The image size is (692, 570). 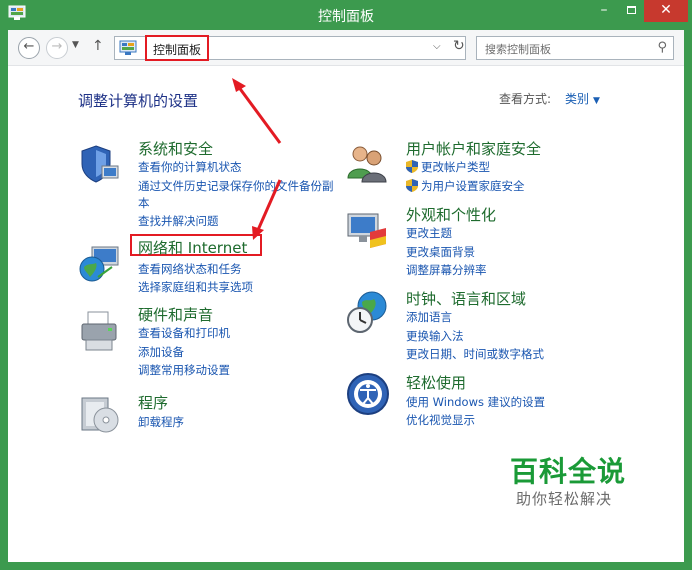 I want to click on maximize-icon, so click(x=631, y=10).